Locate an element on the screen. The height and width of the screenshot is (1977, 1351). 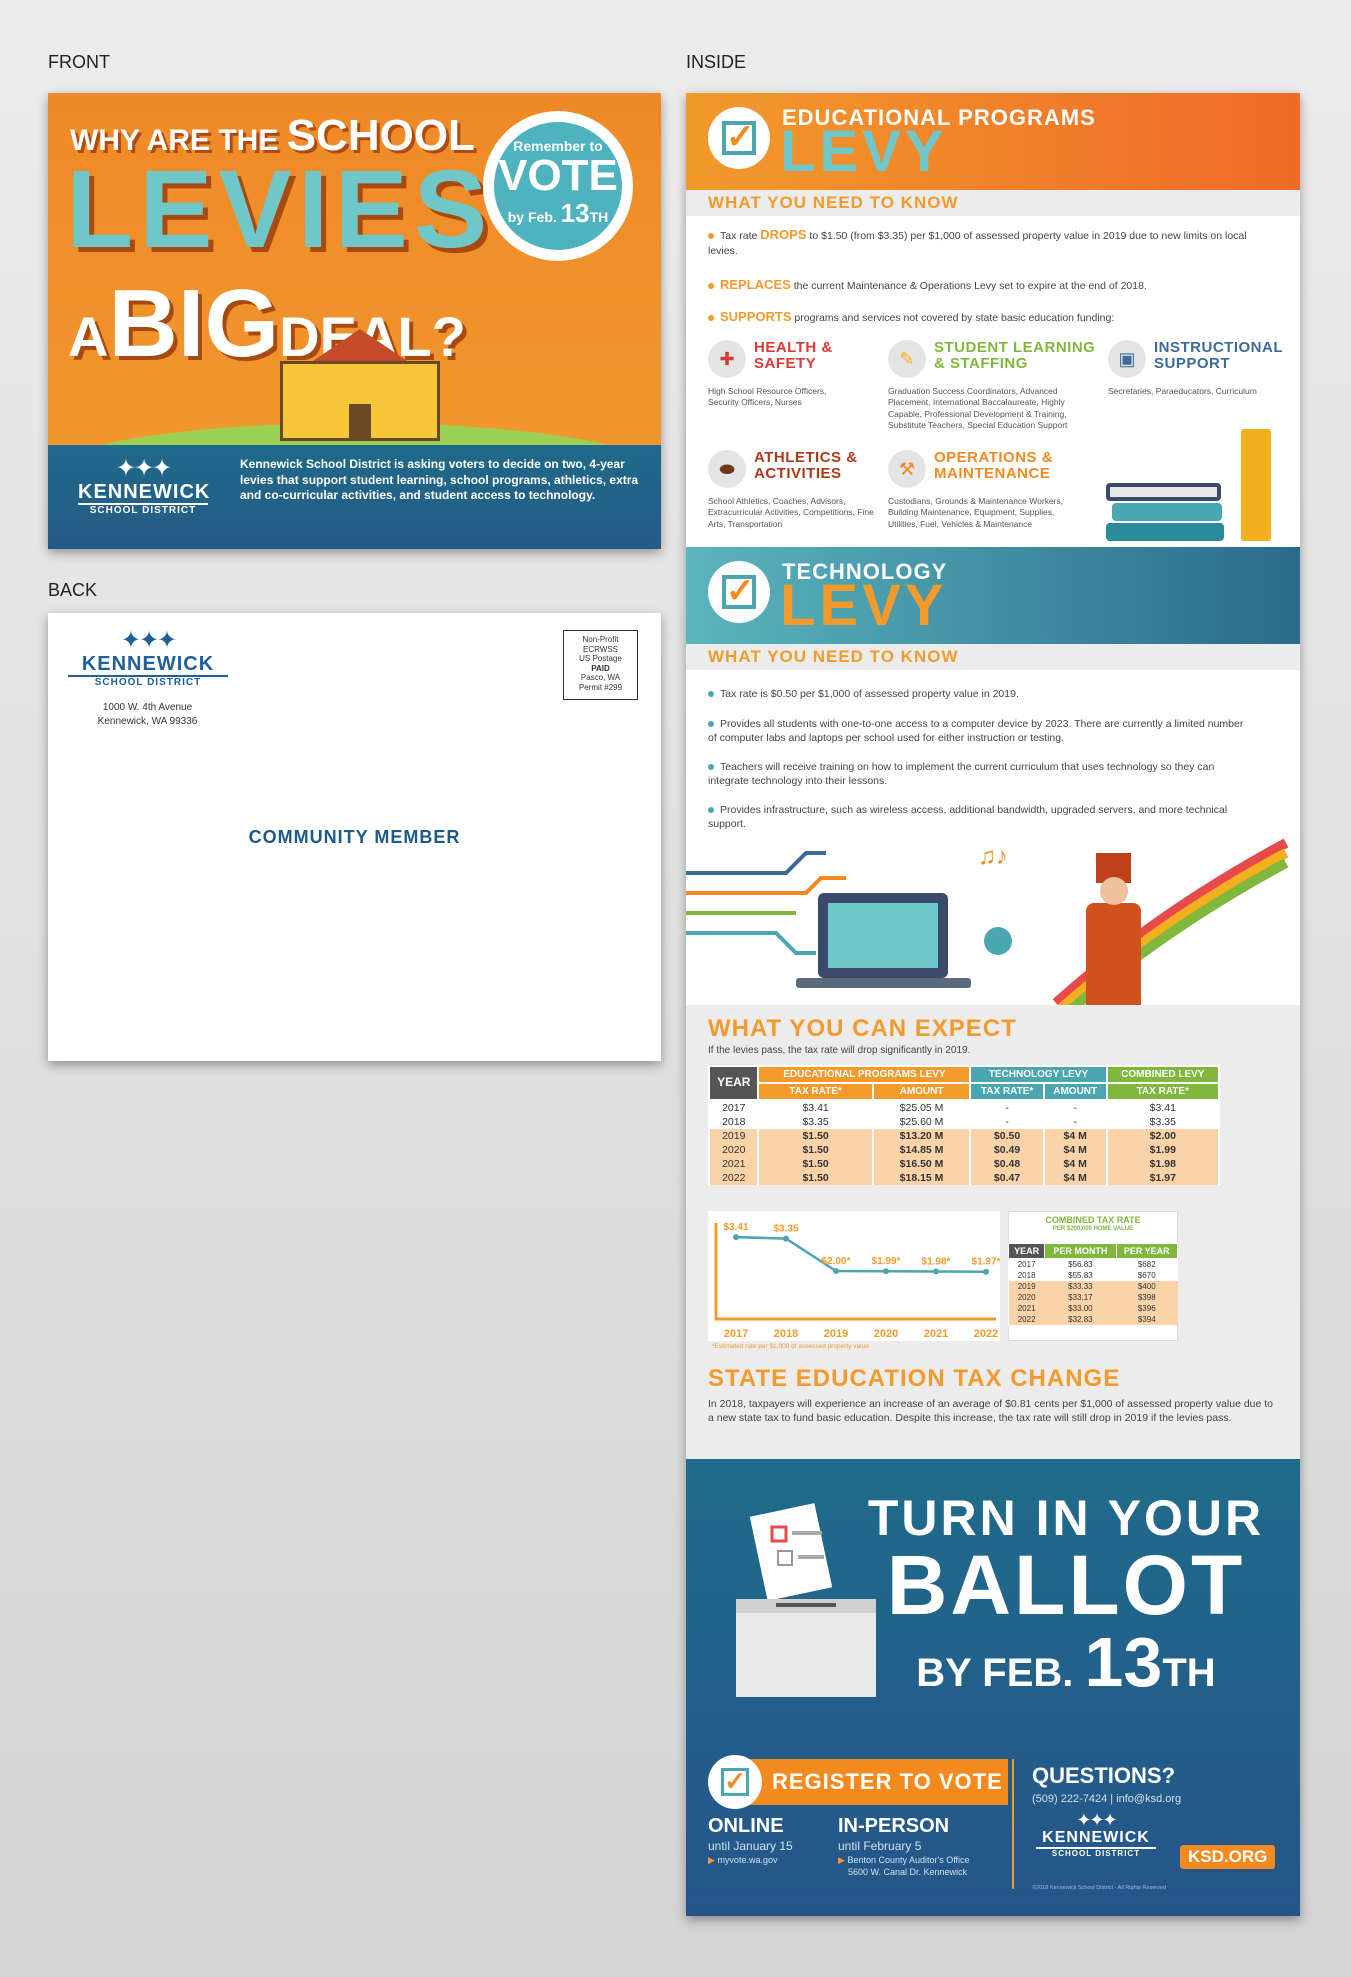
chart-x-tick: 2019 is located at coordinates (836, 1334).